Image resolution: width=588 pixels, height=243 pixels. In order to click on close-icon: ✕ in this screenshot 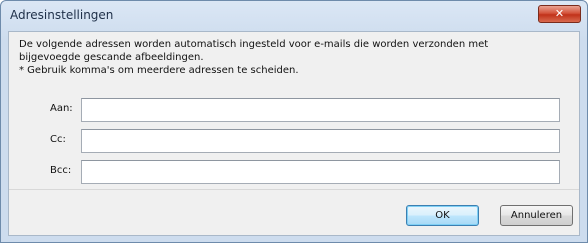, I will do `click(559, 13)`.